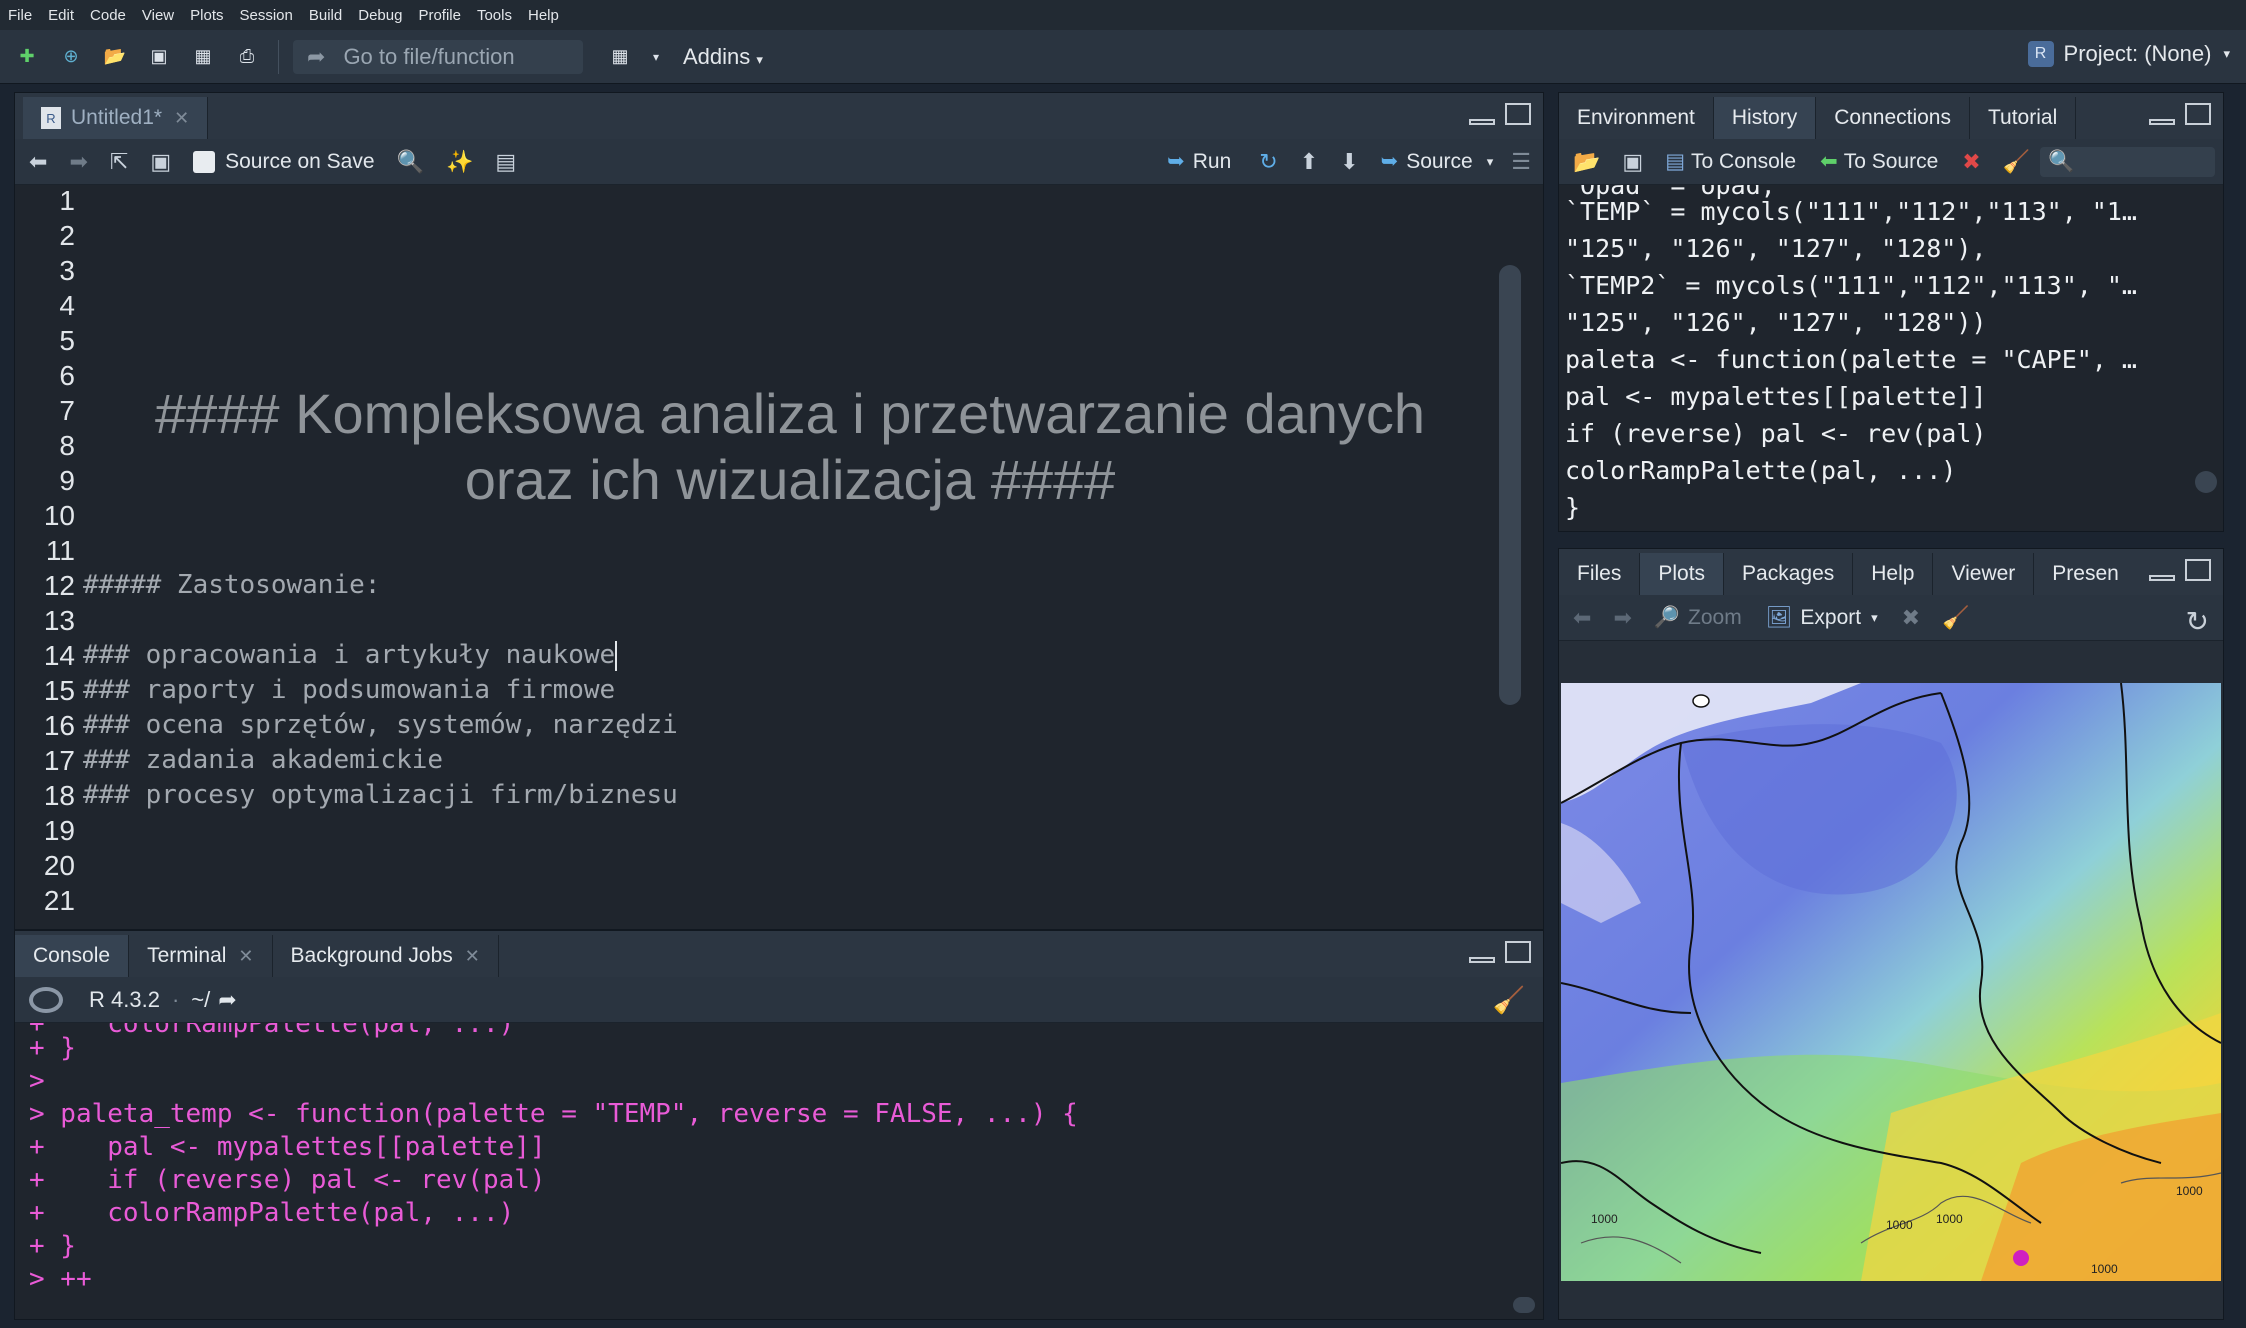  I want to click on go-to-file-input: ➦ Go to file/function, so click(438, 56).